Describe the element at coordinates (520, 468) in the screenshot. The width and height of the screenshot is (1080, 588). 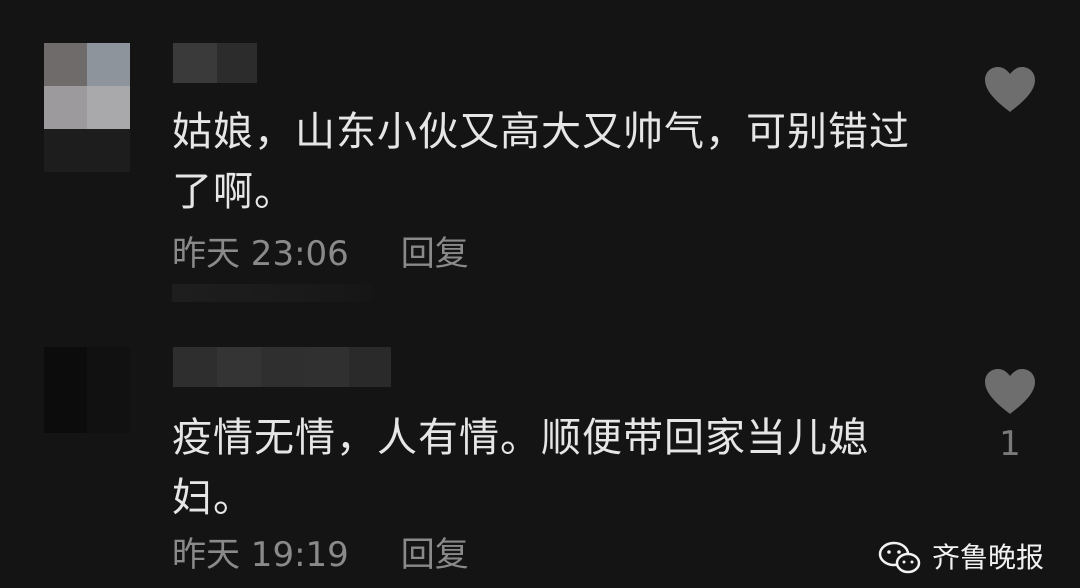
I see `comment-text: 疫情无情，人有情。顺便带回家当儿媳妇。` at that location.